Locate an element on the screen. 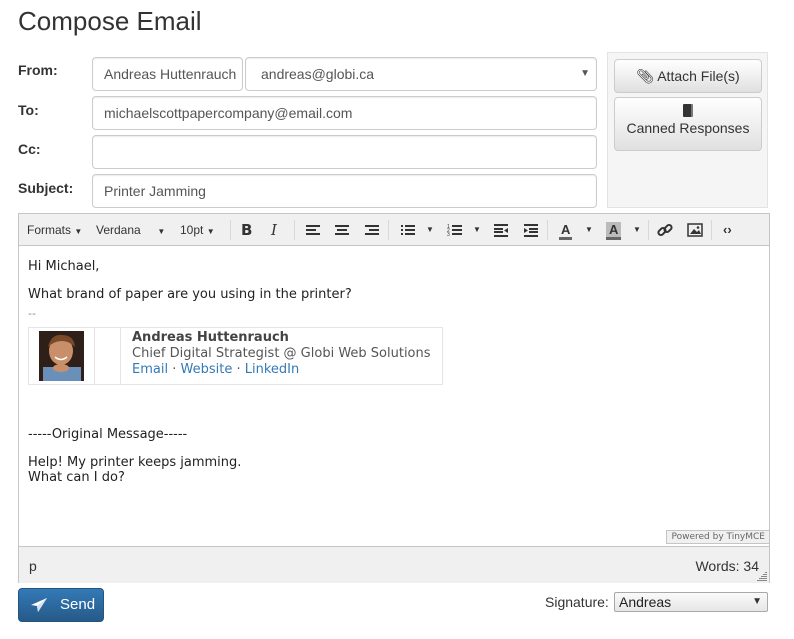 This screenshot has height=639, width=794. bold-icon: B is located at coordinates (247, 230).